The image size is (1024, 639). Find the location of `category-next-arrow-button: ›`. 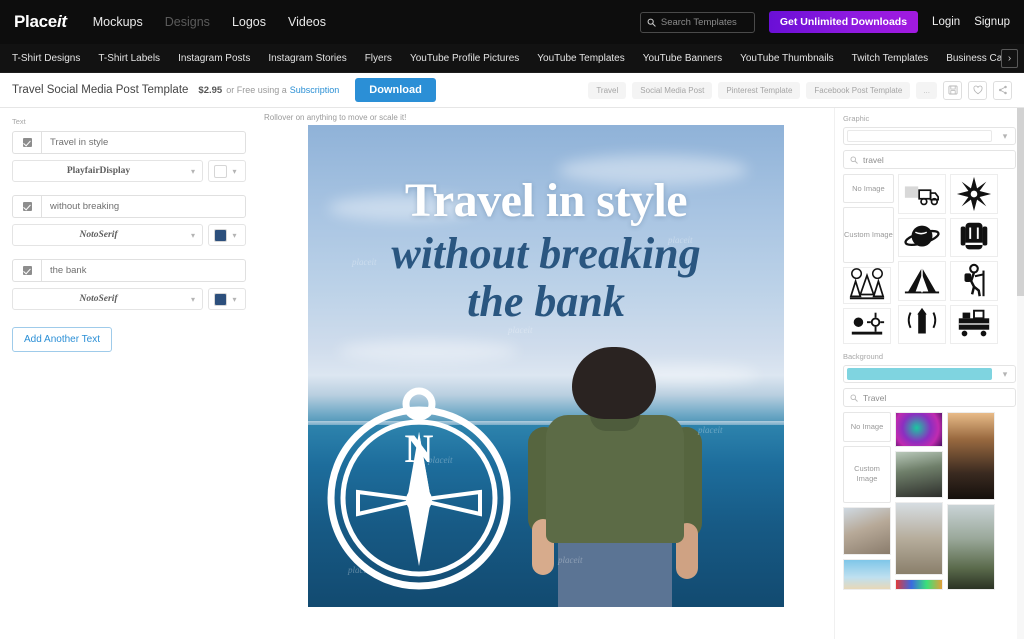

category-next-arrow-button: › is located at coordinates (1009, 58).